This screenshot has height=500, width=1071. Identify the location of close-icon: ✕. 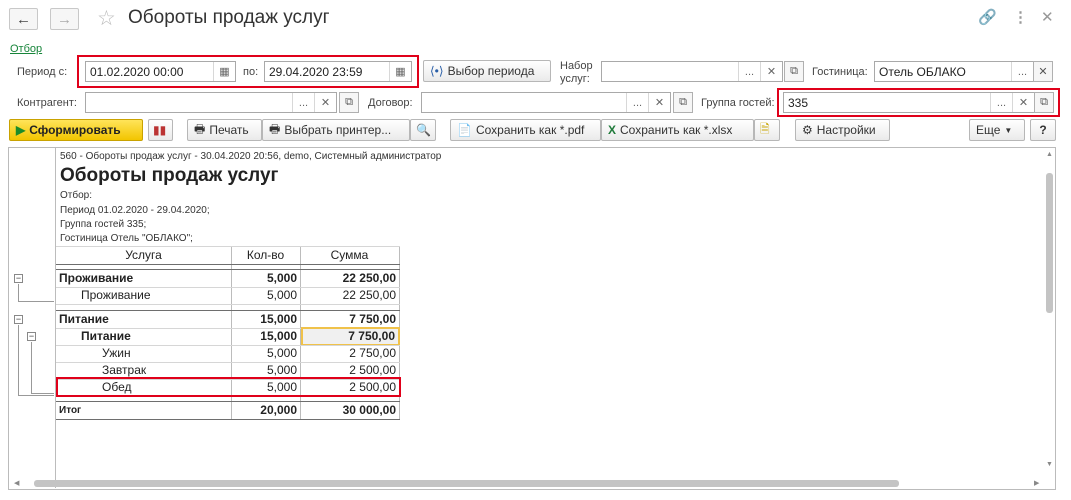
(1047, 17).